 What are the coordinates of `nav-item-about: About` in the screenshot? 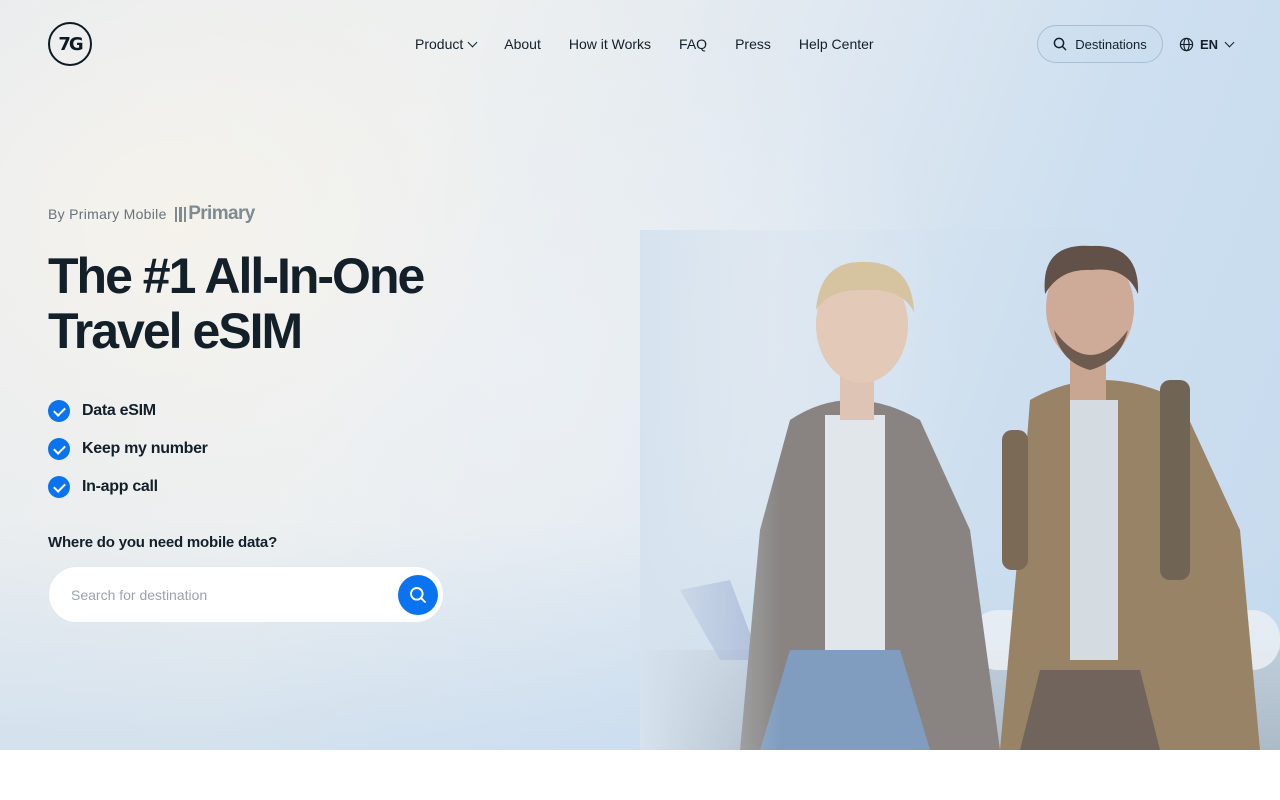 It's located at (522, 44).